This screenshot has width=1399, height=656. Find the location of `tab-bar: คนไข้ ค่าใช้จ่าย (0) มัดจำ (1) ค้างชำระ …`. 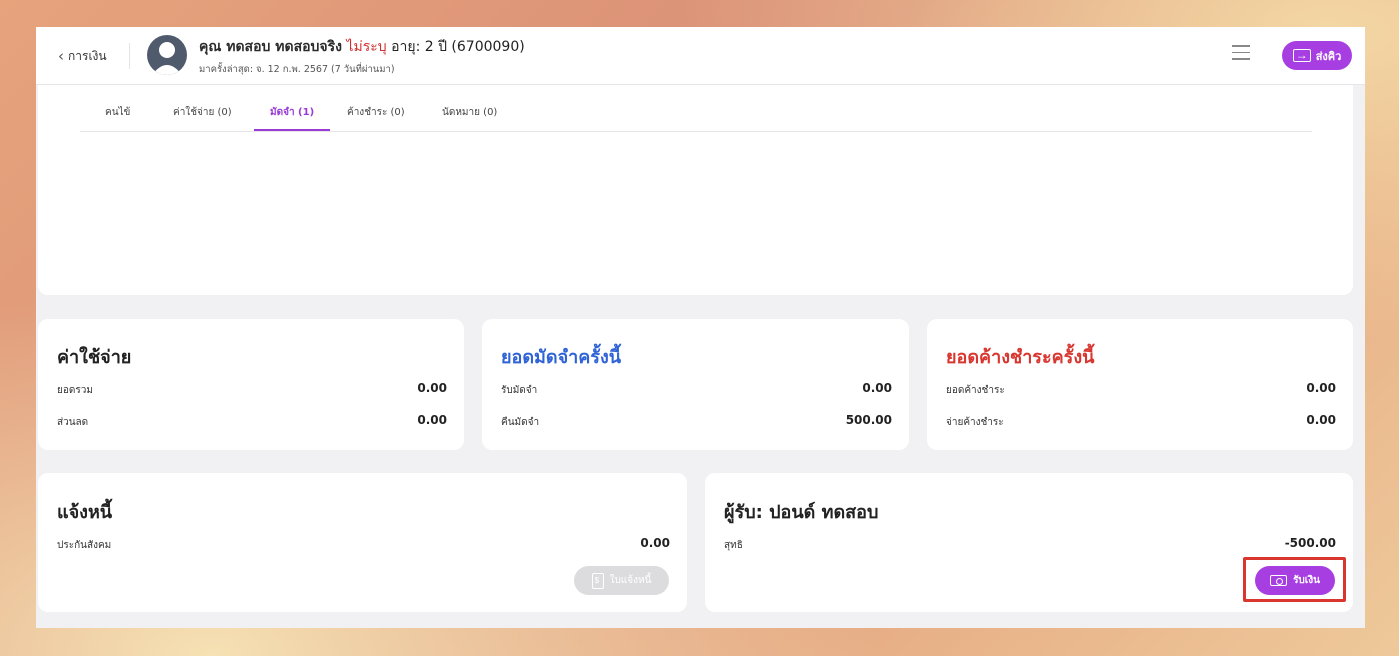

tab-bar: คนไข้ ค่าใช้จ่าย (0) มัดจำ (1) ค้างชำระ … is located at coordinates (696, 108).